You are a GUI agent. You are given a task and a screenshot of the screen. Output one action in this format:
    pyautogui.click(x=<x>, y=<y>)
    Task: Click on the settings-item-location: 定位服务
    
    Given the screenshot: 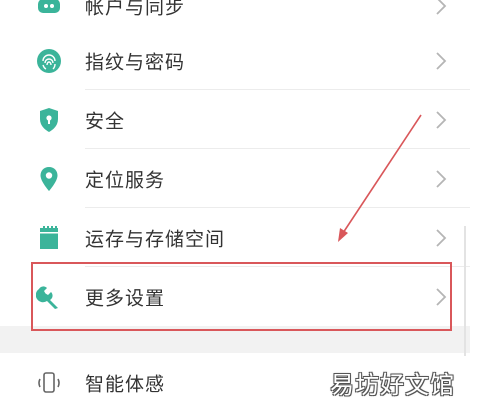 What is the action you would take?
    pyautogui.click(x=235, y=178)
    